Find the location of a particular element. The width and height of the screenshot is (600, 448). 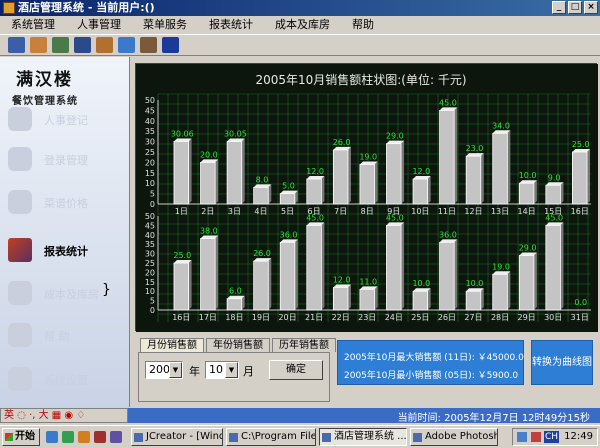

sidebar-item-label: 登录管理 is located at coordinates (66, 160).